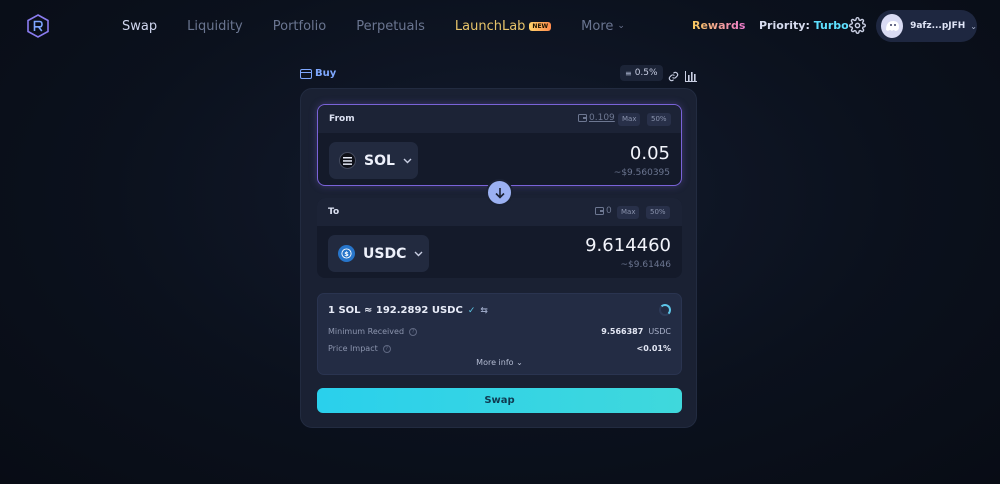 This screenshot has width=1000, height=484. I want to click on more-info-toggle: More info ⌄, so click(499, 362).